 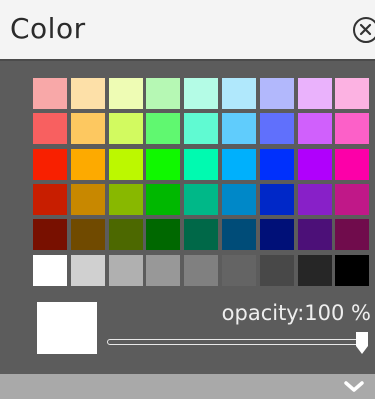 I want to click on selected-color-preview, so click(x=67, y=328).